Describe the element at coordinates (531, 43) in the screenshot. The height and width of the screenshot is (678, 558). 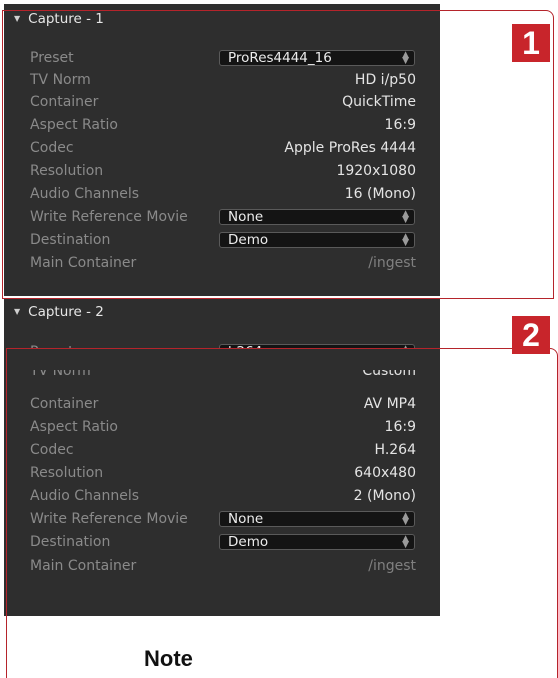
I see `callout-badge-1: 1` at that location.